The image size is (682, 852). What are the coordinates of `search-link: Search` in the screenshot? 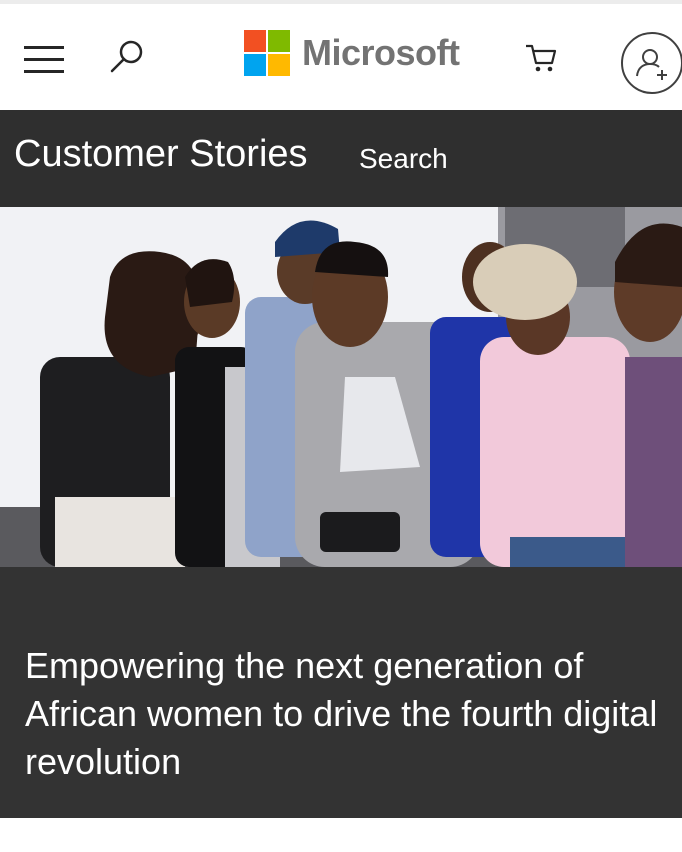 It's located at (403, 159).